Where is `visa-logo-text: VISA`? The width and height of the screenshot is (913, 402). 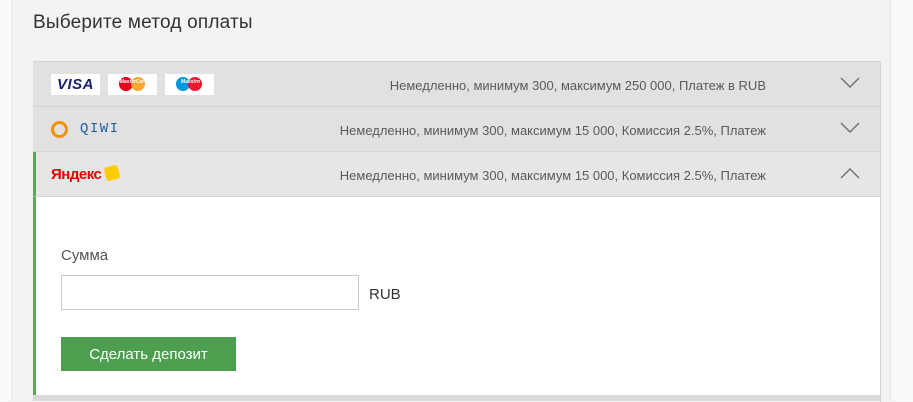 visa-logo-text: VISA is located at coordinates (75, 84).